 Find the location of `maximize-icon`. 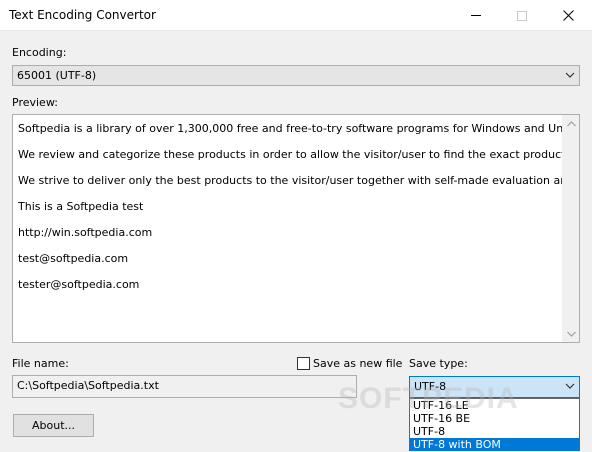

maximize-icon is located at coordinates (522, 15).